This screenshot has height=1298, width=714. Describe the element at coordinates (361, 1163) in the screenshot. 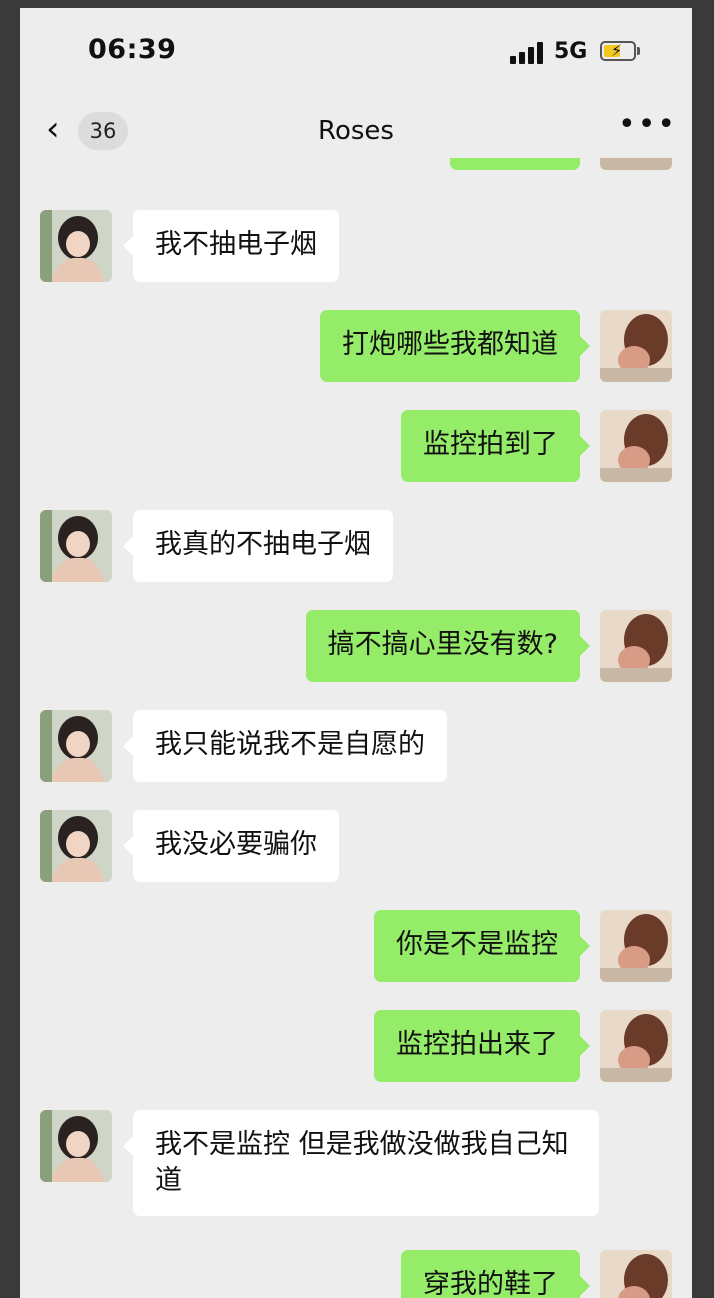

I see `message-bubble: 我不是监控 但是我做没做我自己知道` at that location.